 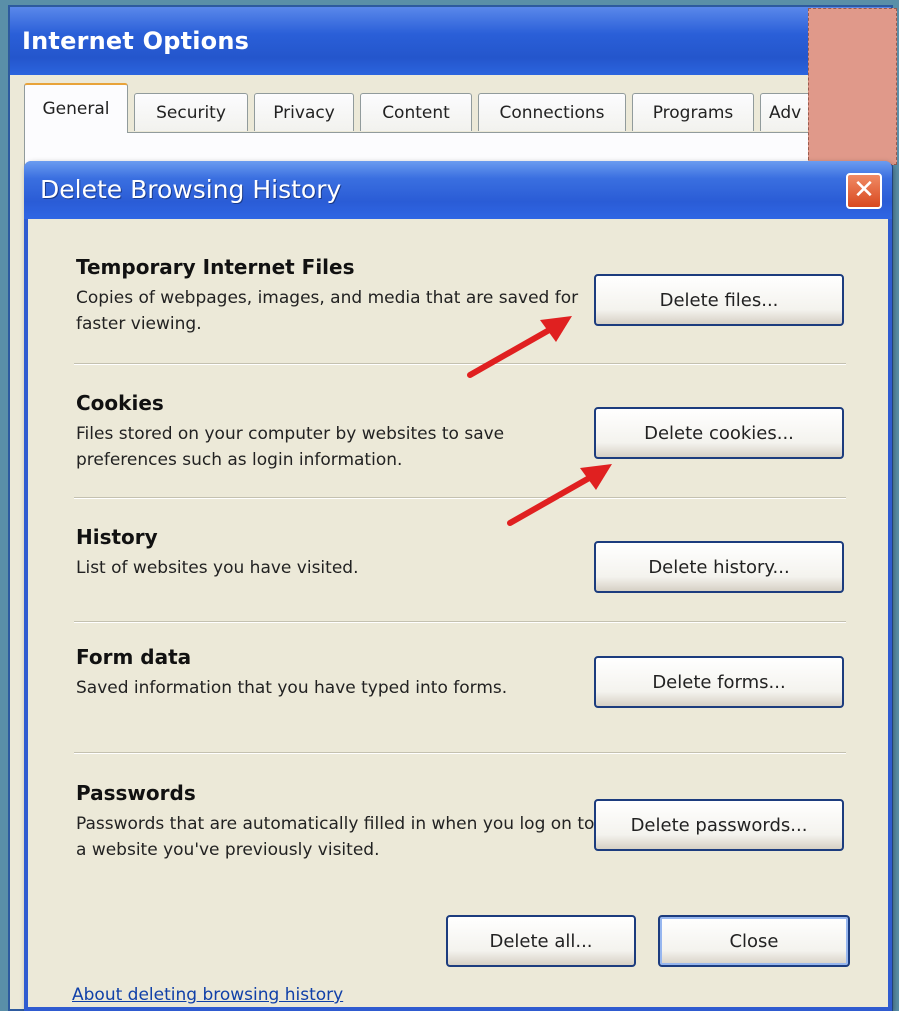 What do you see at coordinates (852, 86) in the screenshot?
I see `redaction-box` at bounding box center [852, 86].